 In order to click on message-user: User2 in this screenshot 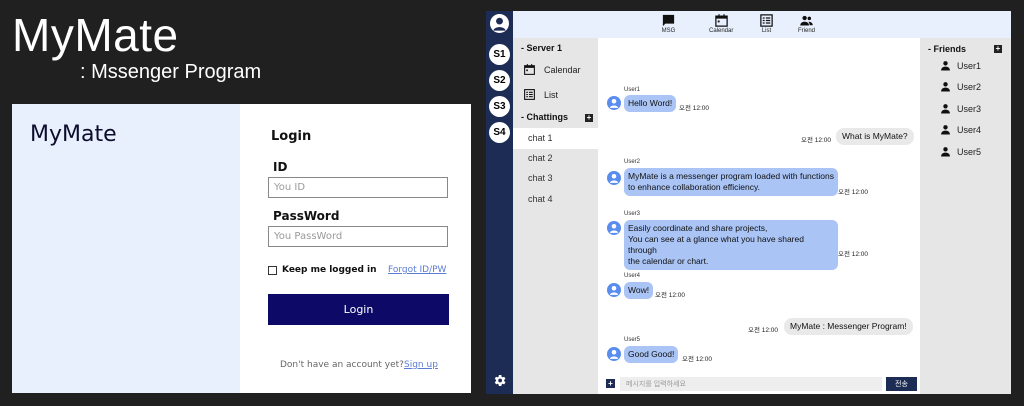, I will do `click(632, 162)`.